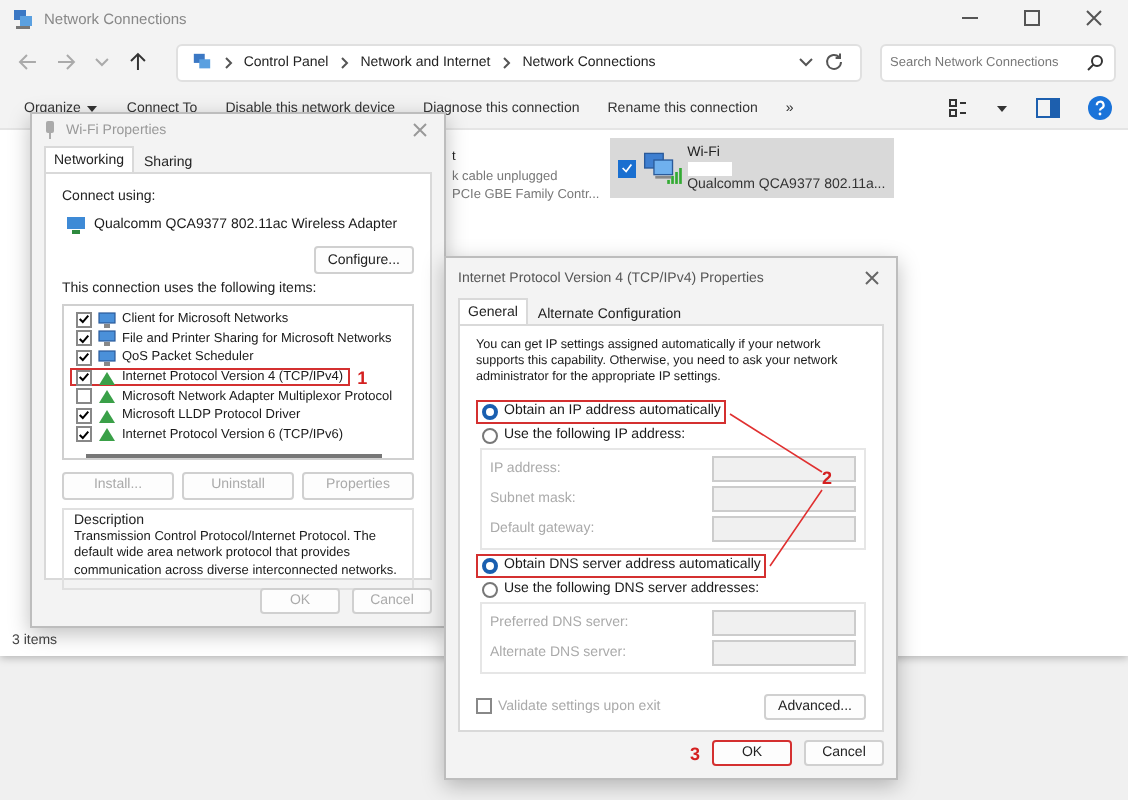 The height and width of the screenshot is (800, 1128). What do you see at coordinates (958, 108) in the screenshot?
I see `view-options-icon` at bounding box center [958, 108].